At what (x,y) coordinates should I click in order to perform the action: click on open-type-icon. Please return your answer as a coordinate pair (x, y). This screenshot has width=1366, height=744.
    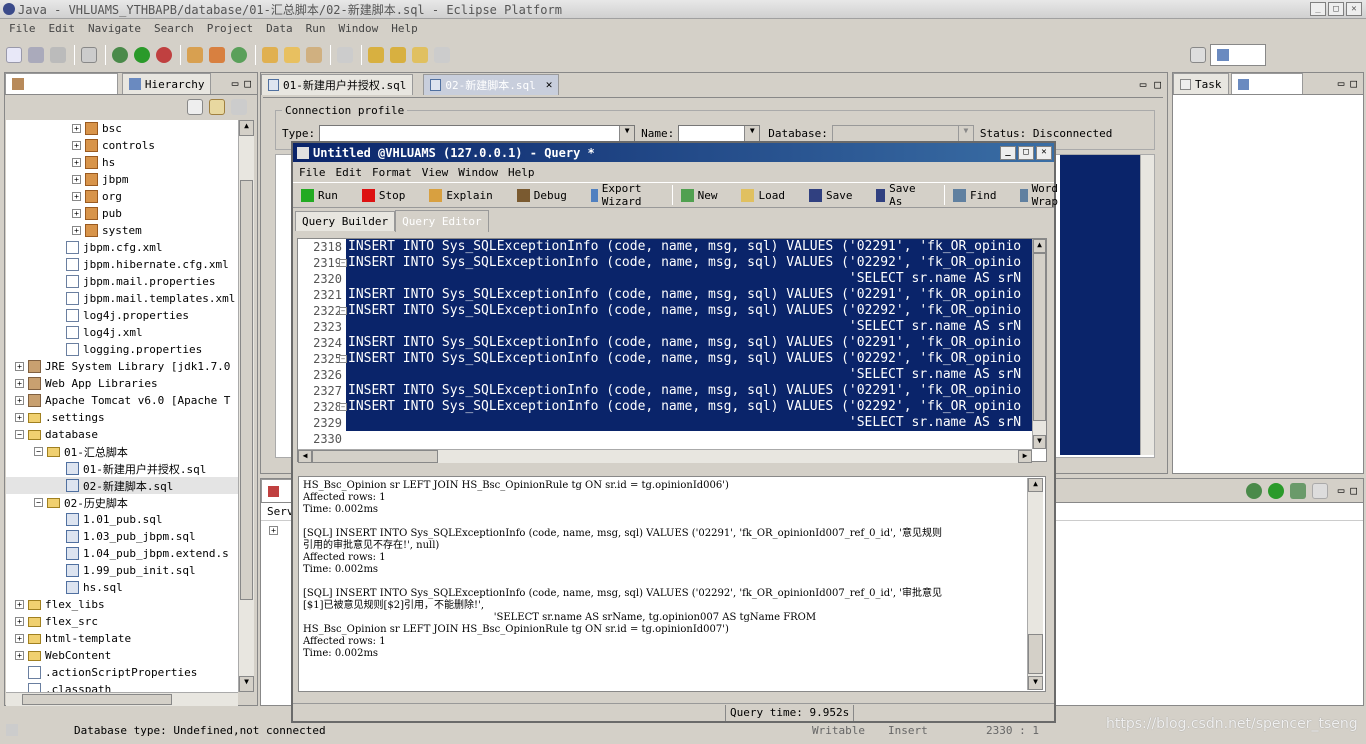
    Looking at the image, I should click on (270, 55).